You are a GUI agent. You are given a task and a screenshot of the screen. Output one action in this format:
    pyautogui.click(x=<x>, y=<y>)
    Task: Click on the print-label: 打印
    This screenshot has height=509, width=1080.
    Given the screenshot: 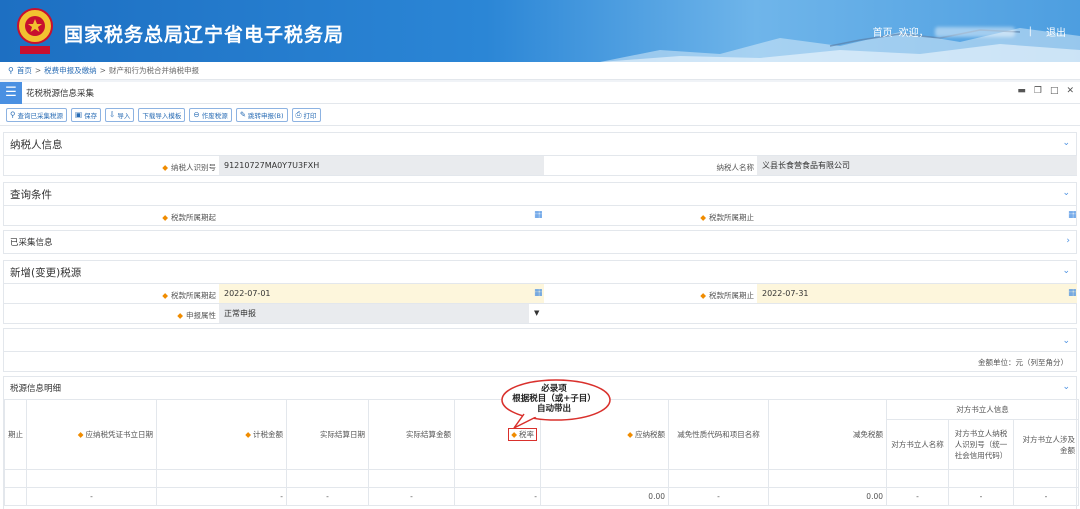 What is the action you would take?
    pyautogui.click(x=310, y=115)
    